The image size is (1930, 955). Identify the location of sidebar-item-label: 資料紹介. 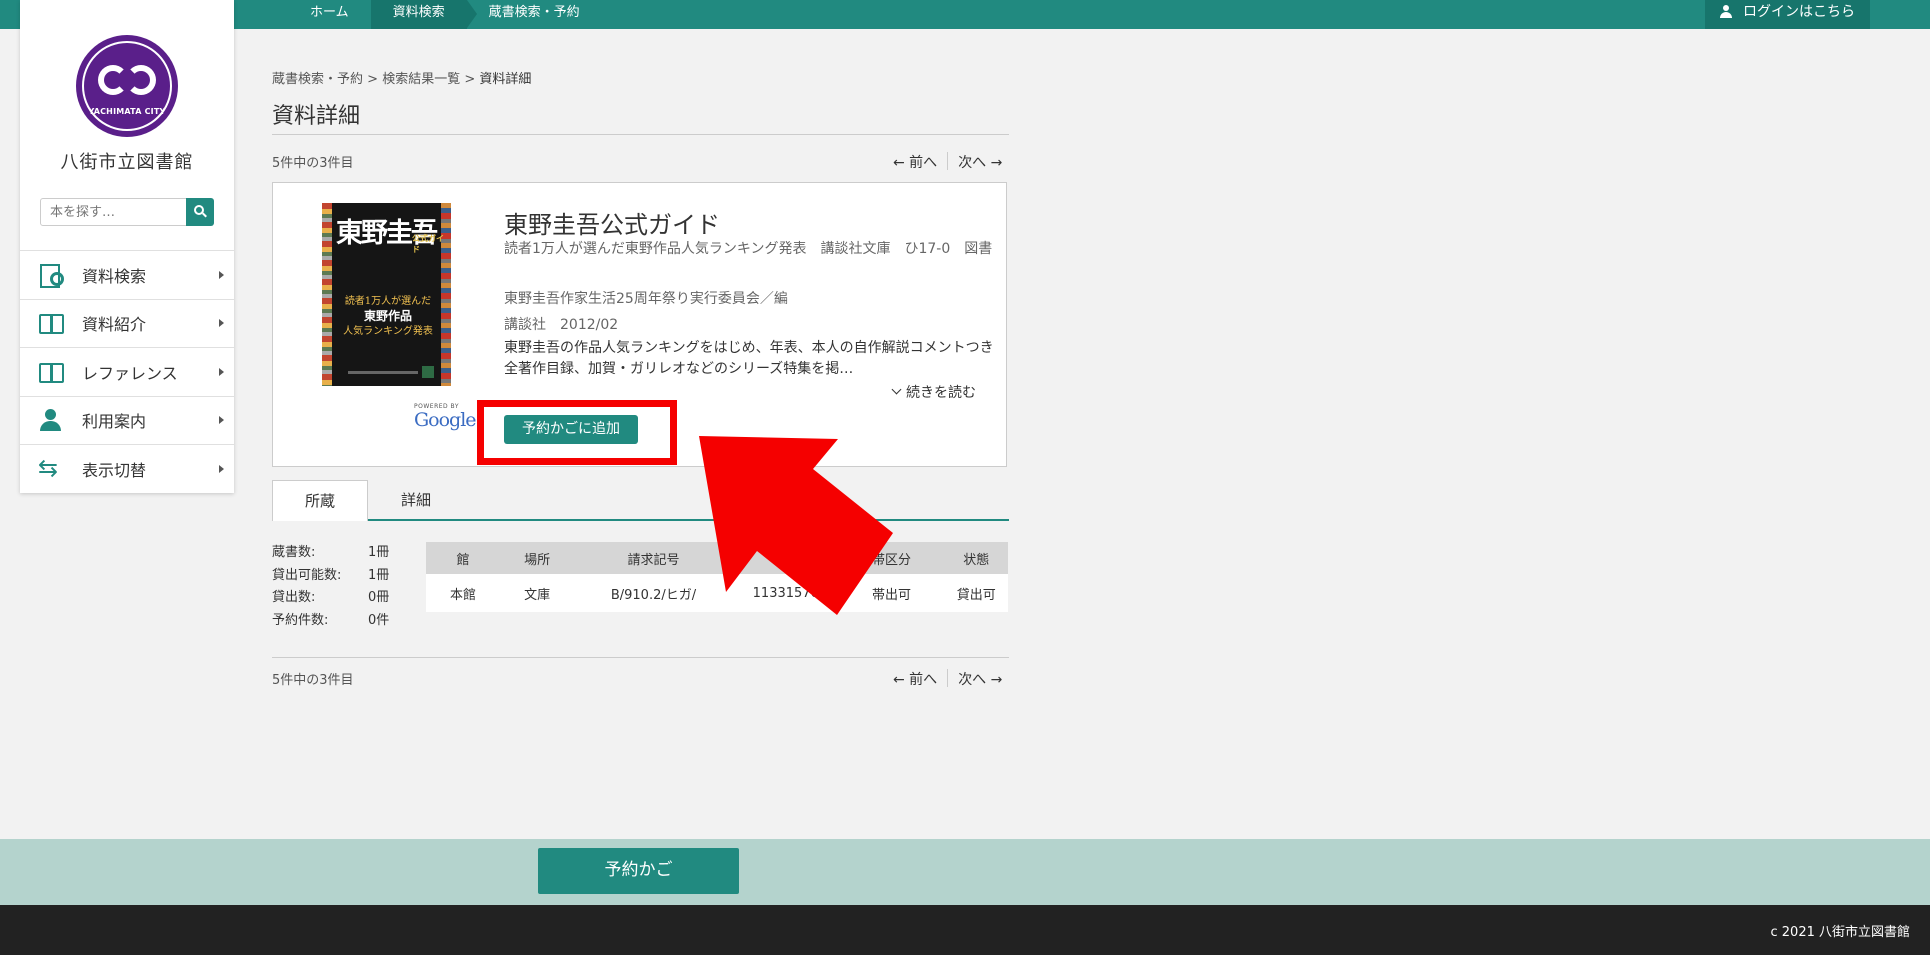
(114, 325).